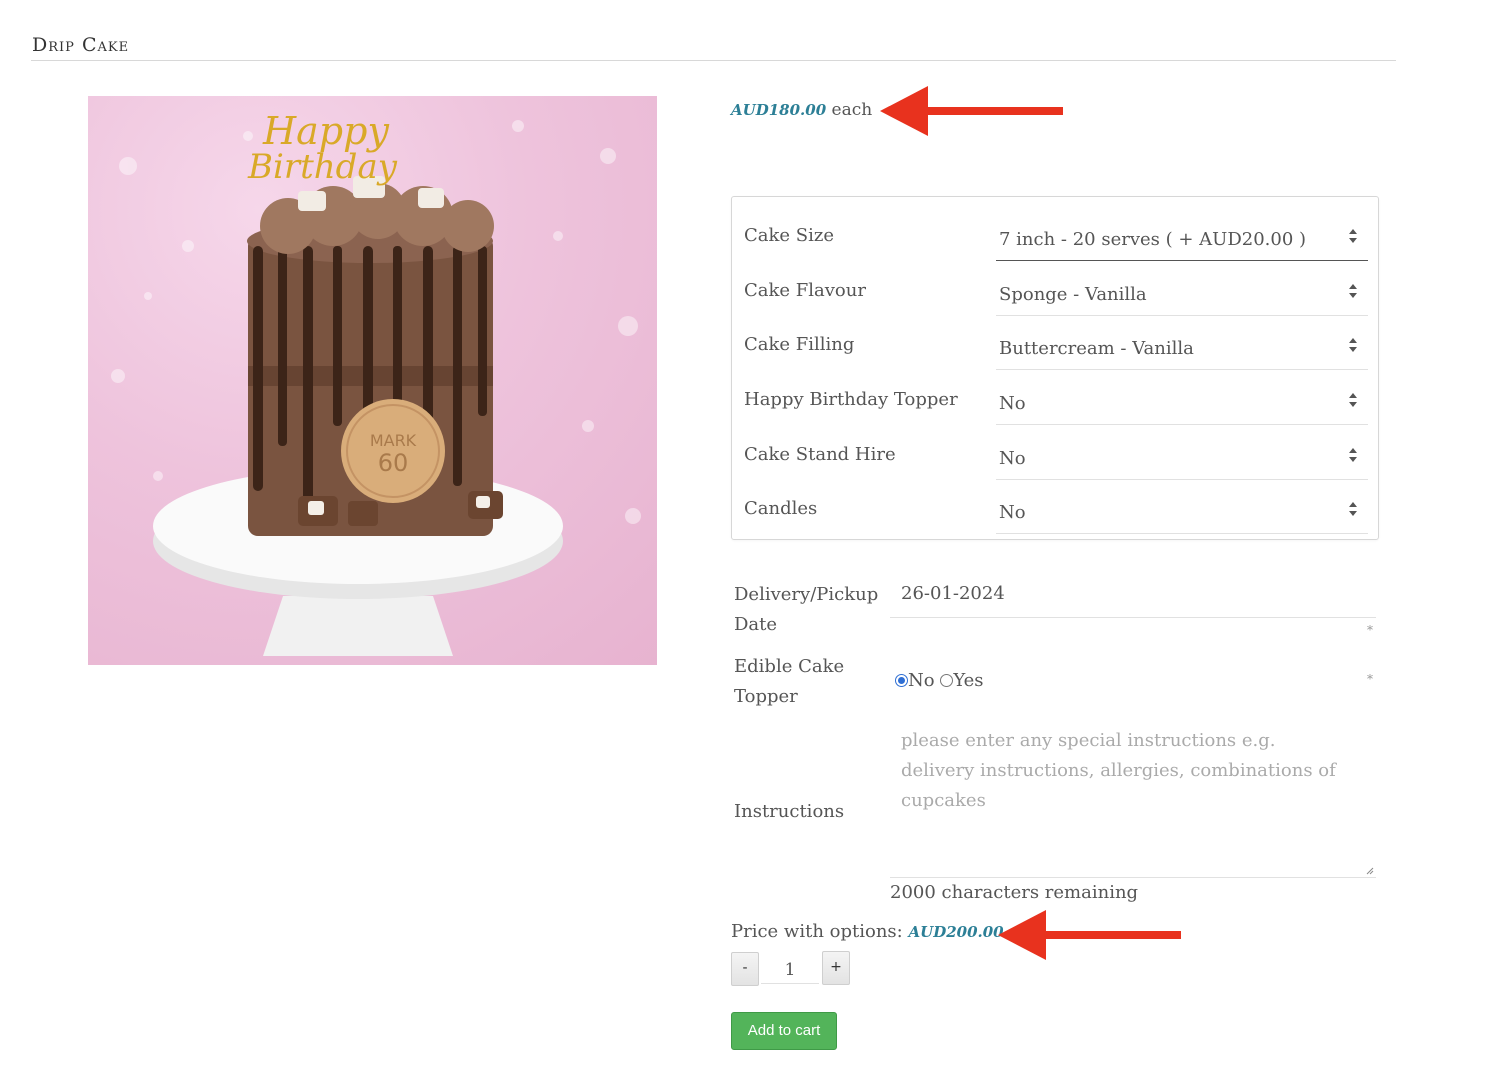 The height and width of the screenshot is (1080, 1497). Describe the element at coordinates (393, 440) in the screenshot. I see `svg-text: MARK` at that location.